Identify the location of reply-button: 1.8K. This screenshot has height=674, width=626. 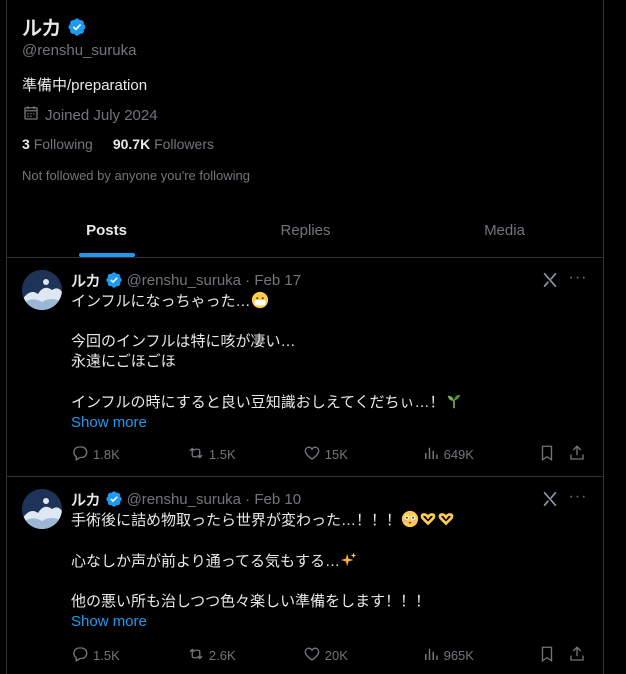
(129, 454).